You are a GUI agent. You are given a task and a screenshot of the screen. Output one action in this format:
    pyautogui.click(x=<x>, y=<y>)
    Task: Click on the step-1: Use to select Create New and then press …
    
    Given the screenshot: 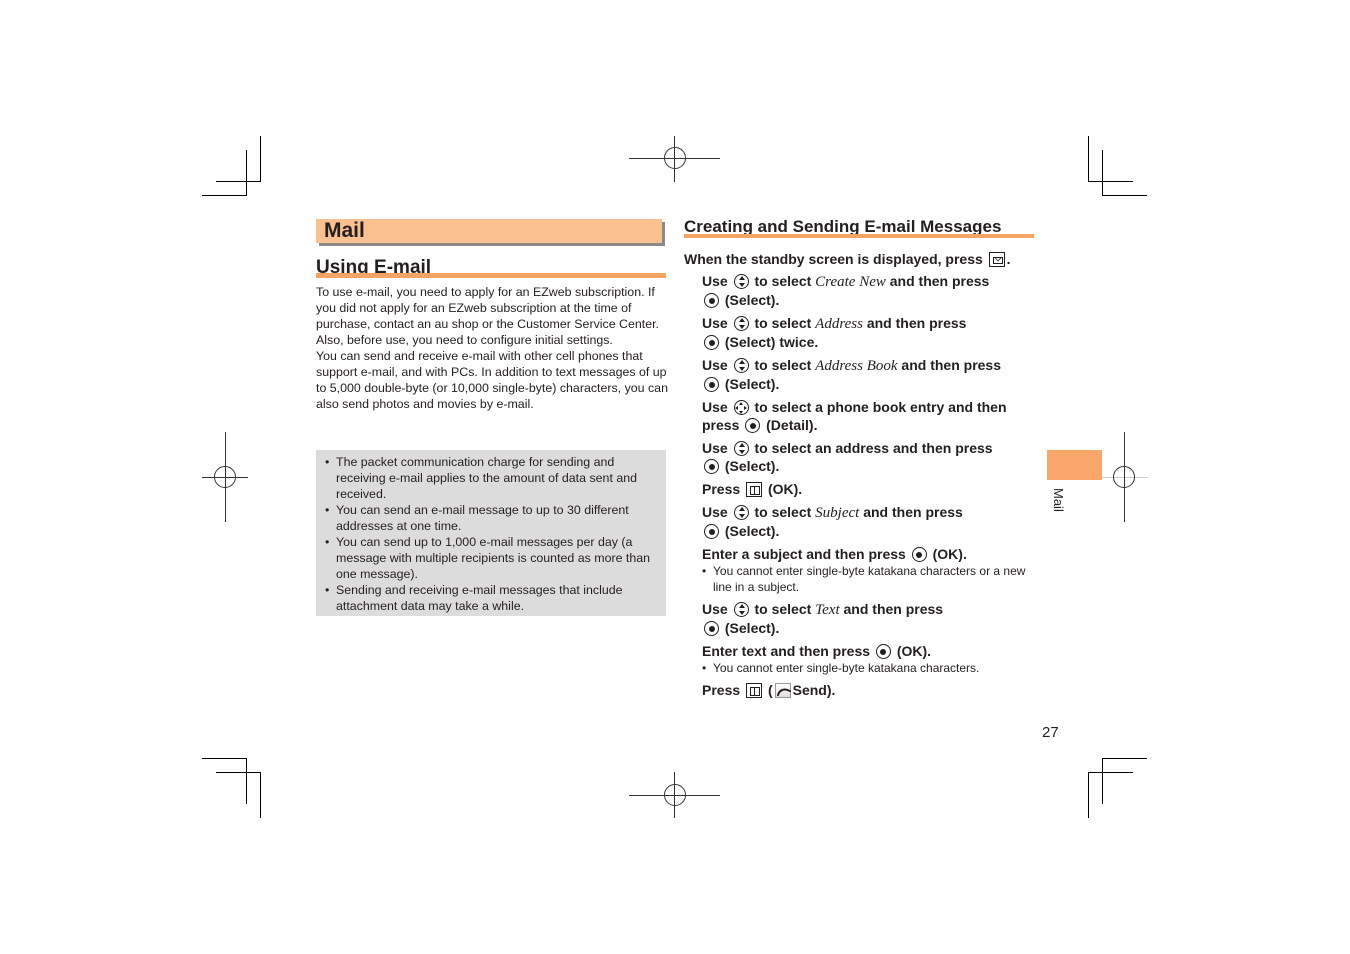 What is the action you would take?
    pyautogui.click(x=872, y=290)
    